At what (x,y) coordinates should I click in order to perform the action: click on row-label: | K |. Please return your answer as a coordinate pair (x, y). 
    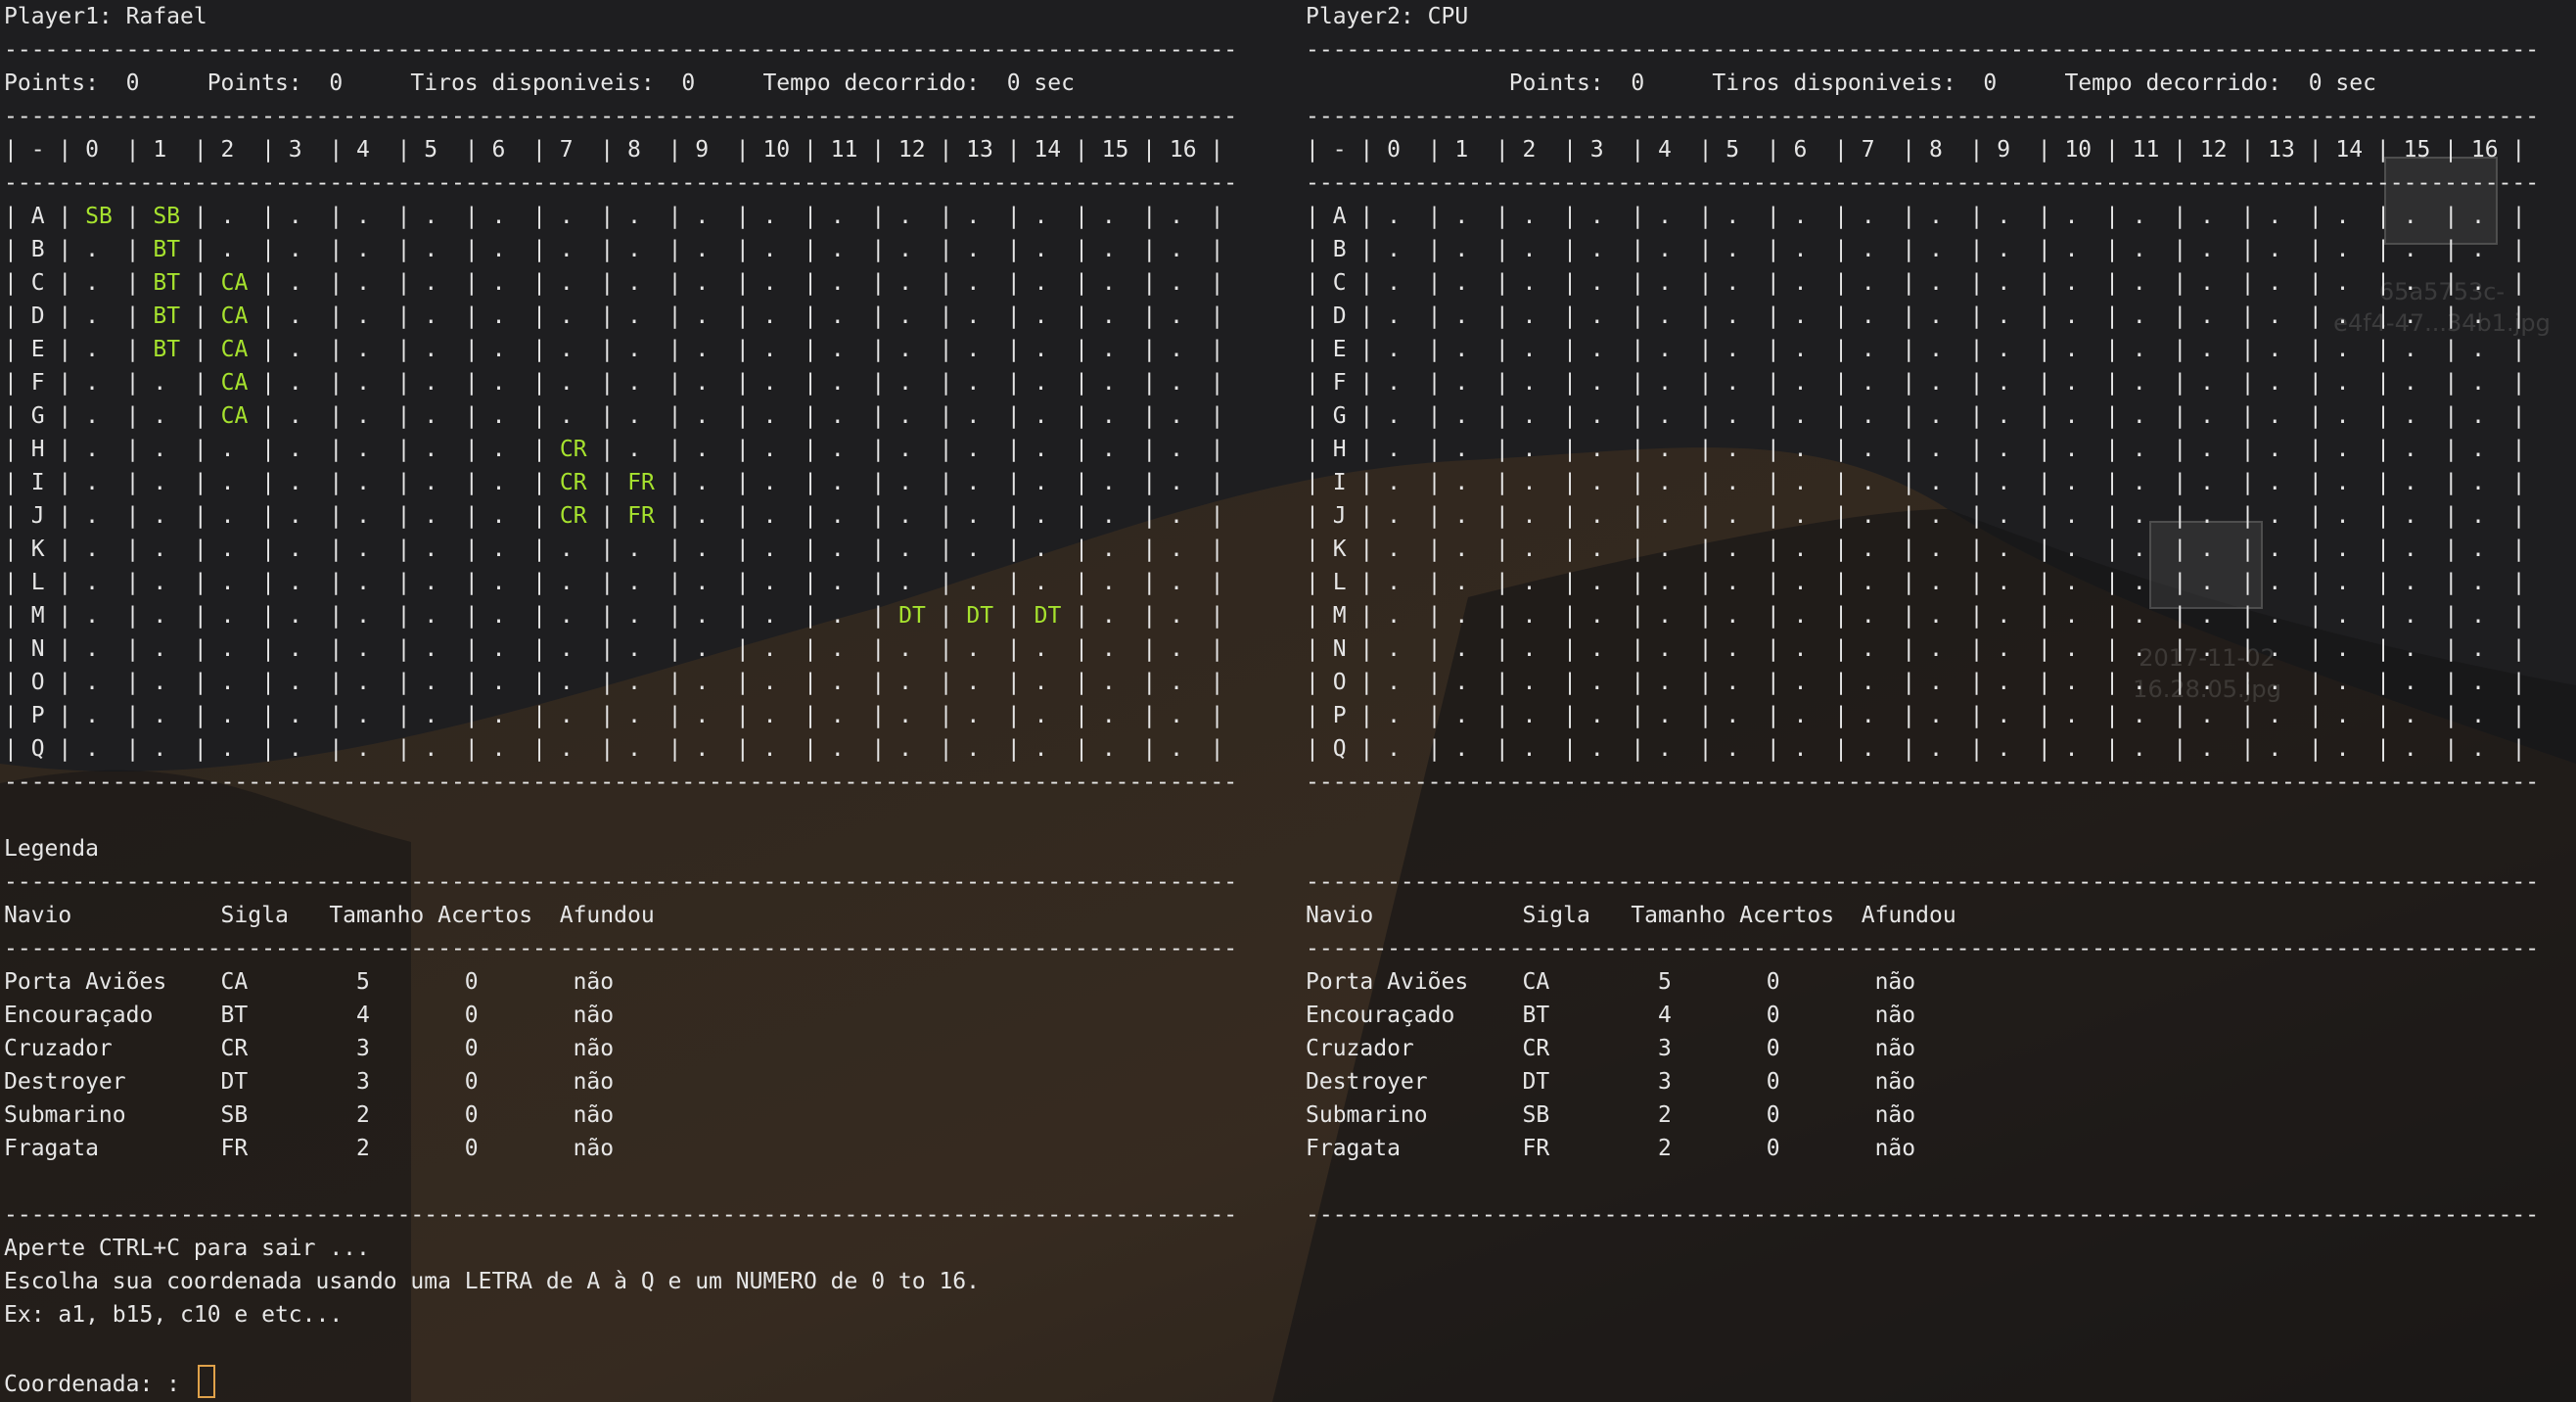
    Looking at the image, I should click on (1340, 549).